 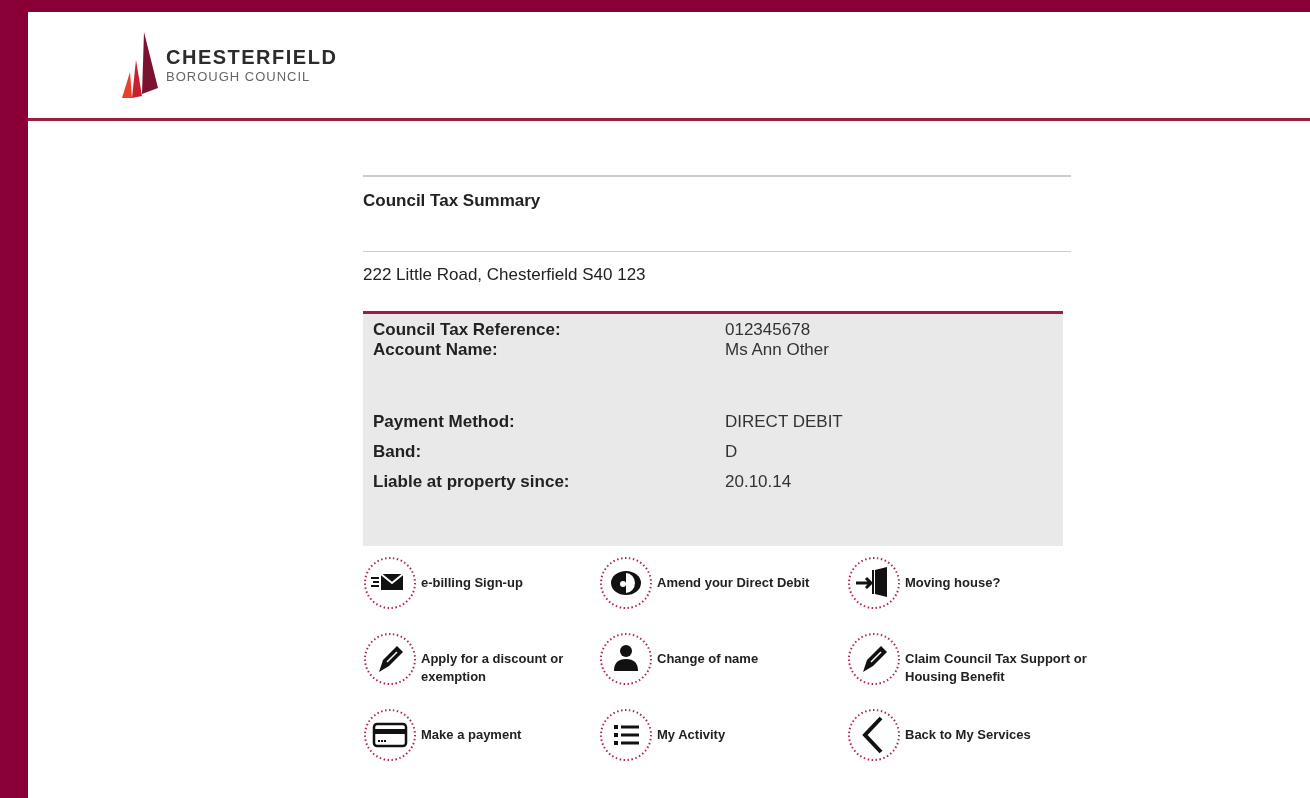 What do you see at coordinates (472, 482) in the screenshot?
I see `field-label: Liable at property since:` at bounding box center [472, 482].